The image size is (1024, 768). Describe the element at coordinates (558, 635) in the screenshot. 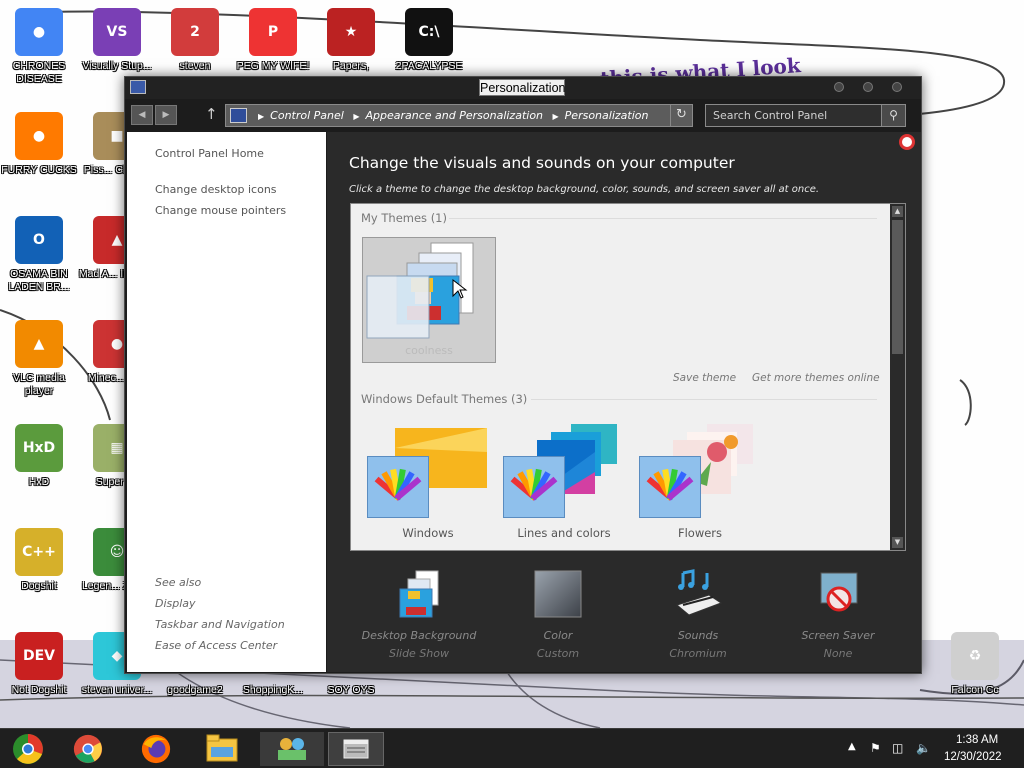

I see `bottom-item-name: Color` at that location.